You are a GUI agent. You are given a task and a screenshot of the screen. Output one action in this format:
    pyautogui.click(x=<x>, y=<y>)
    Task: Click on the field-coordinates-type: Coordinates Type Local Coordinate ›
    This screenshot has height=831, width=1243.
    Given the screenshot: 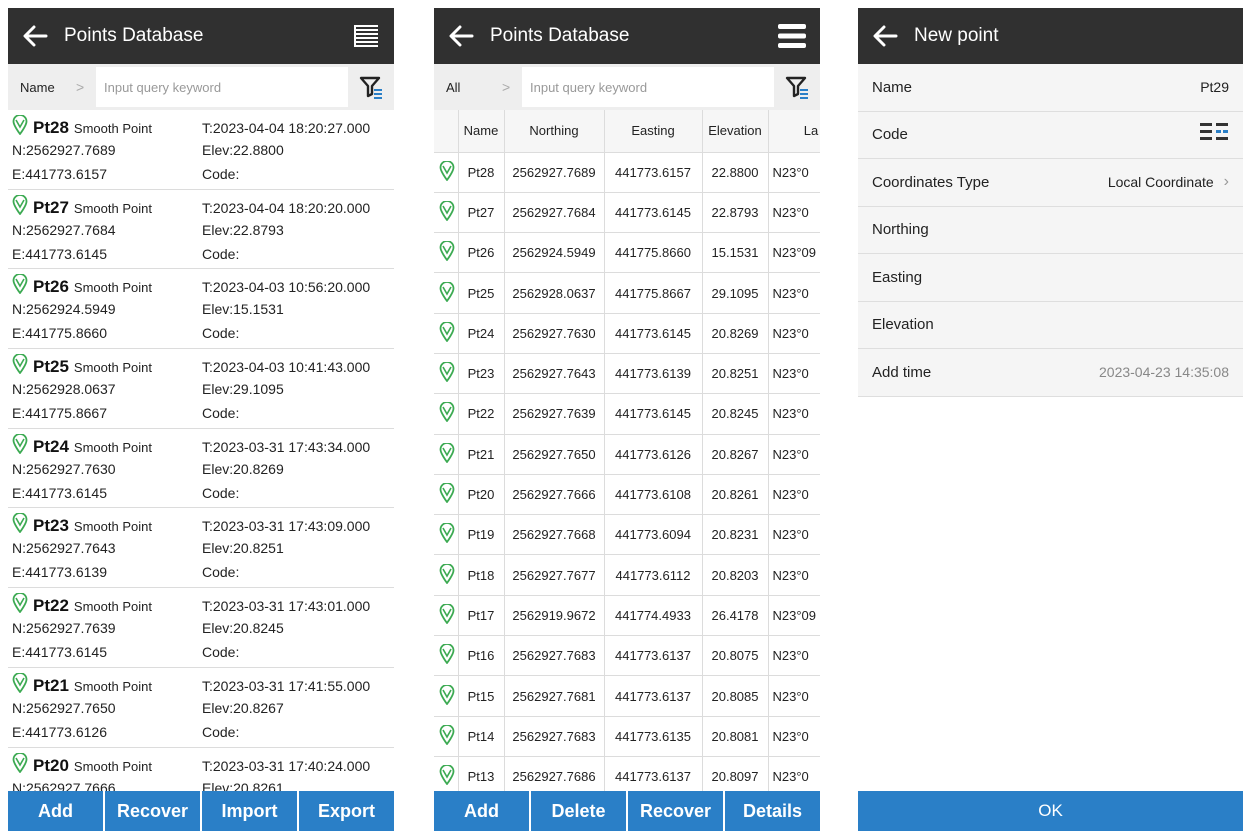 What is the action you would take?
    pyautogui.click(x=1050, y=183)
    